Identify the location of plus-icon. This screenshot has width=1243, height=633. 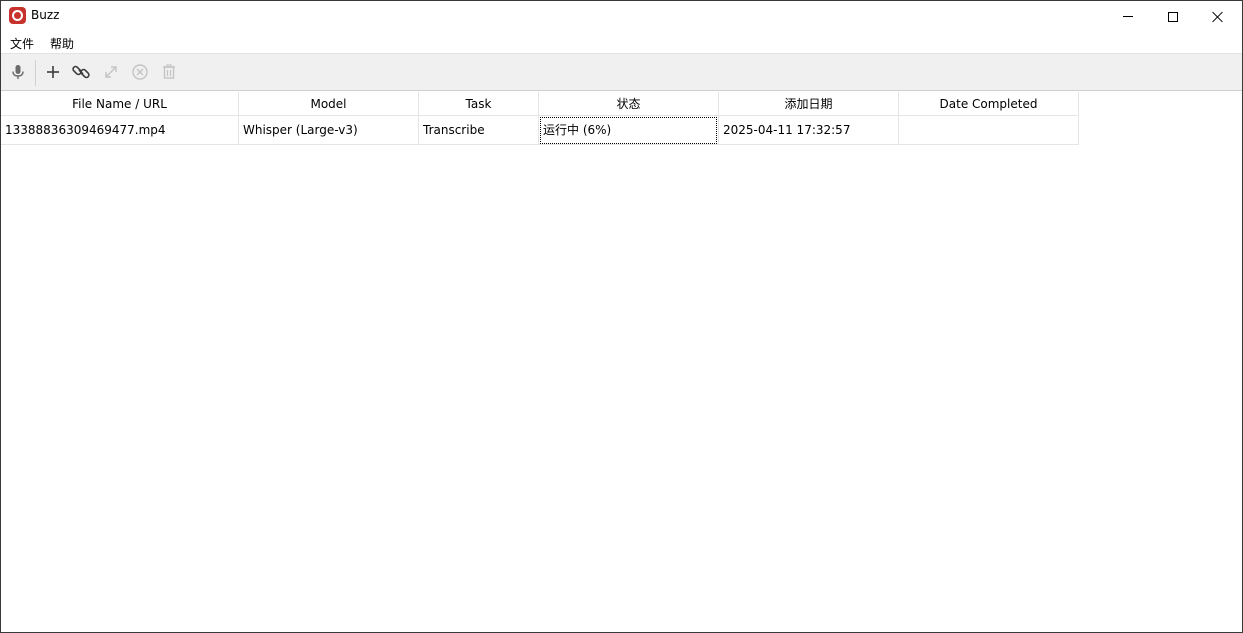
(53, 72).